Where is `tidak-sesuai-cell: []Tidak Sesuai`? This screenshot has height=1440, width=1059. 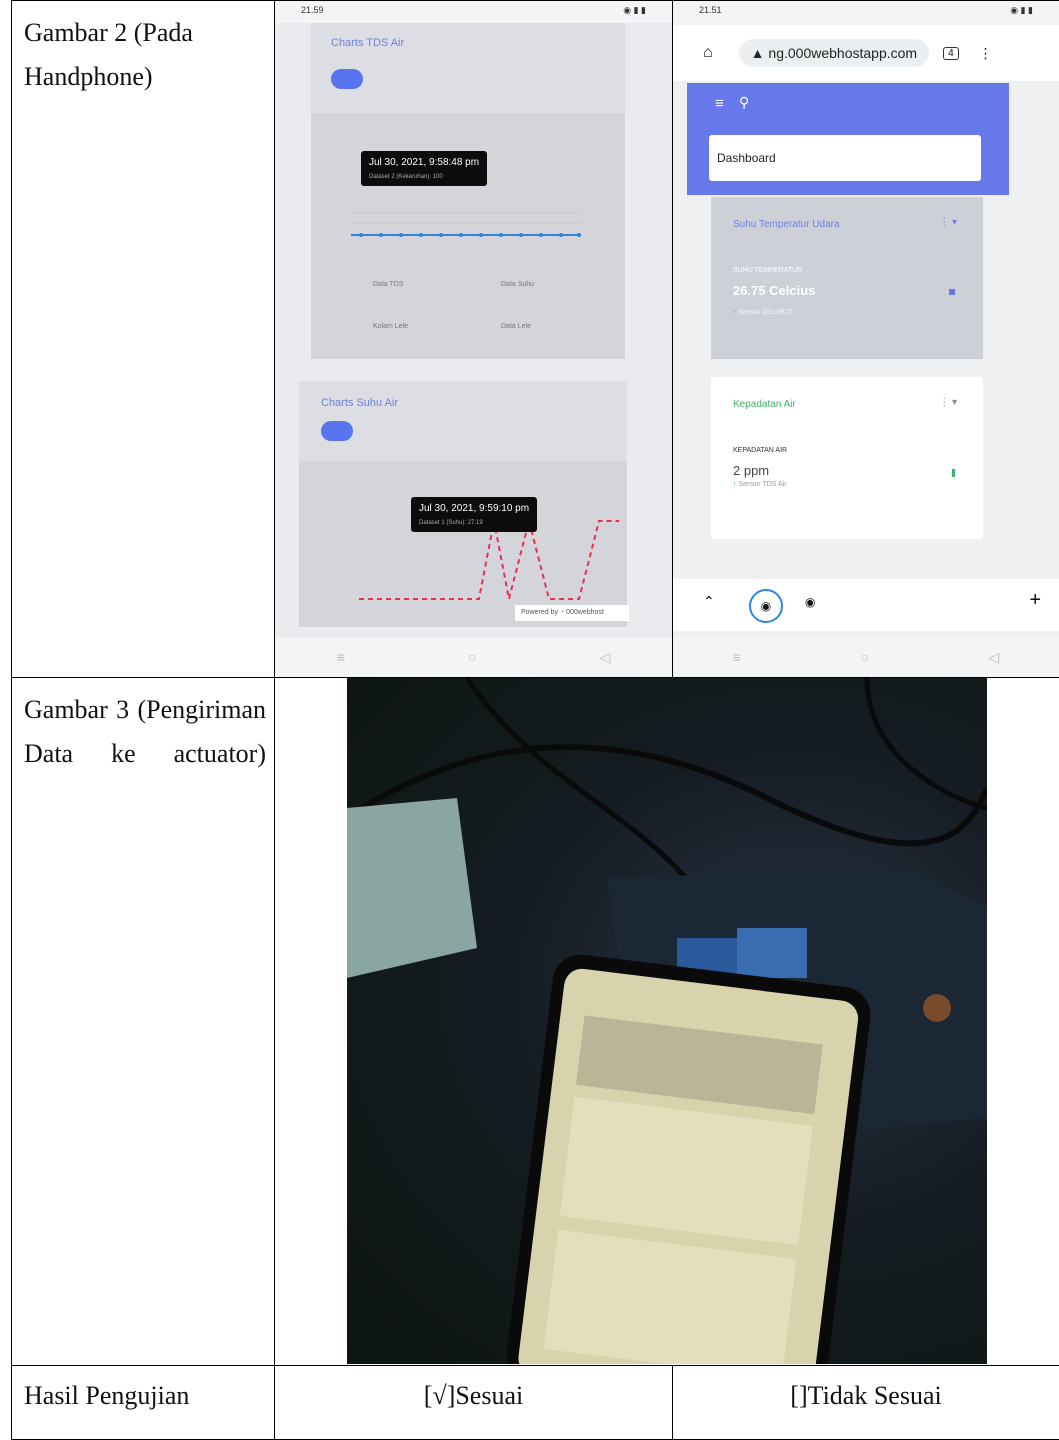
tidak-sesuai-cell: []Tidak Sesuai is located at coordinates (866, 1403).